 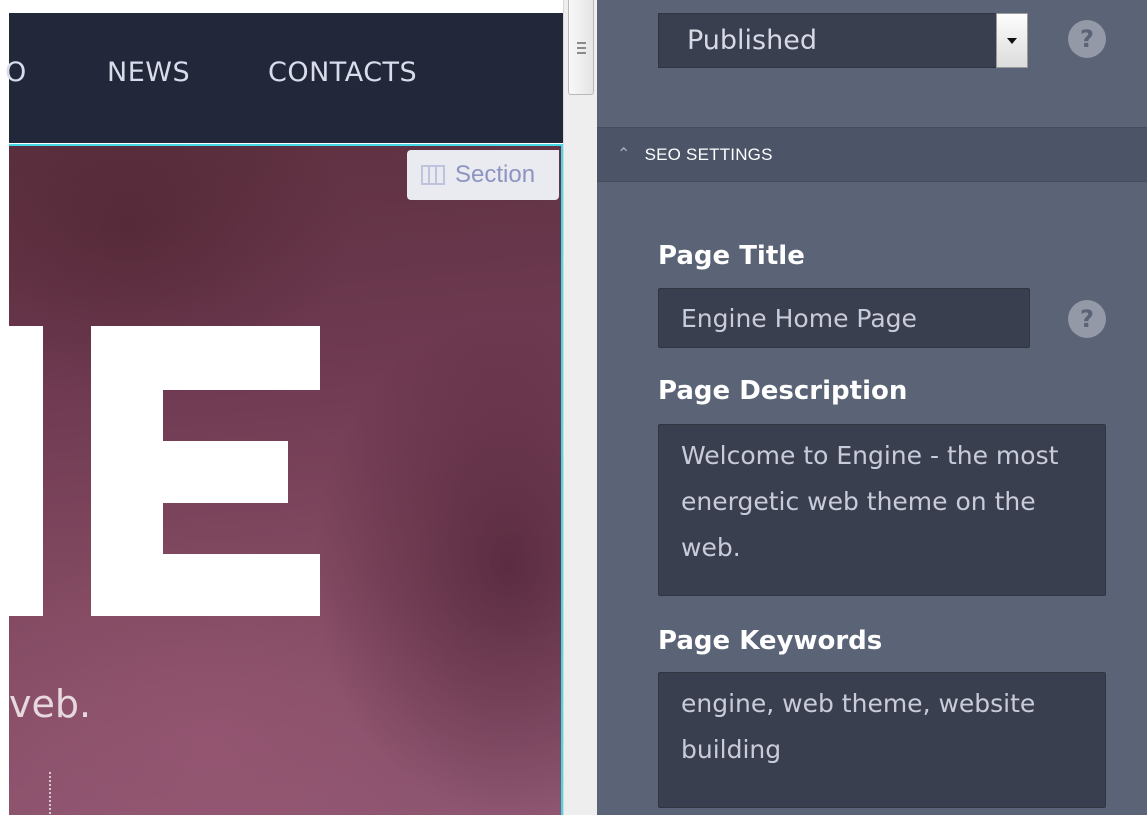 I want to click on dropdown-arrow-icon, so click(x=1012, y=40).